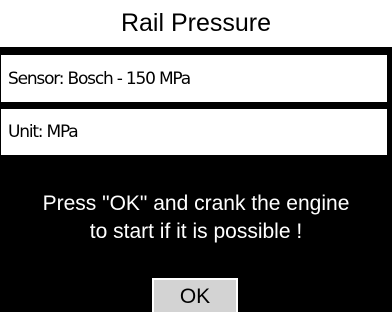 The image size is (392, 312). I want to click on unit-field: Unit: MPa, so click(194, 132).